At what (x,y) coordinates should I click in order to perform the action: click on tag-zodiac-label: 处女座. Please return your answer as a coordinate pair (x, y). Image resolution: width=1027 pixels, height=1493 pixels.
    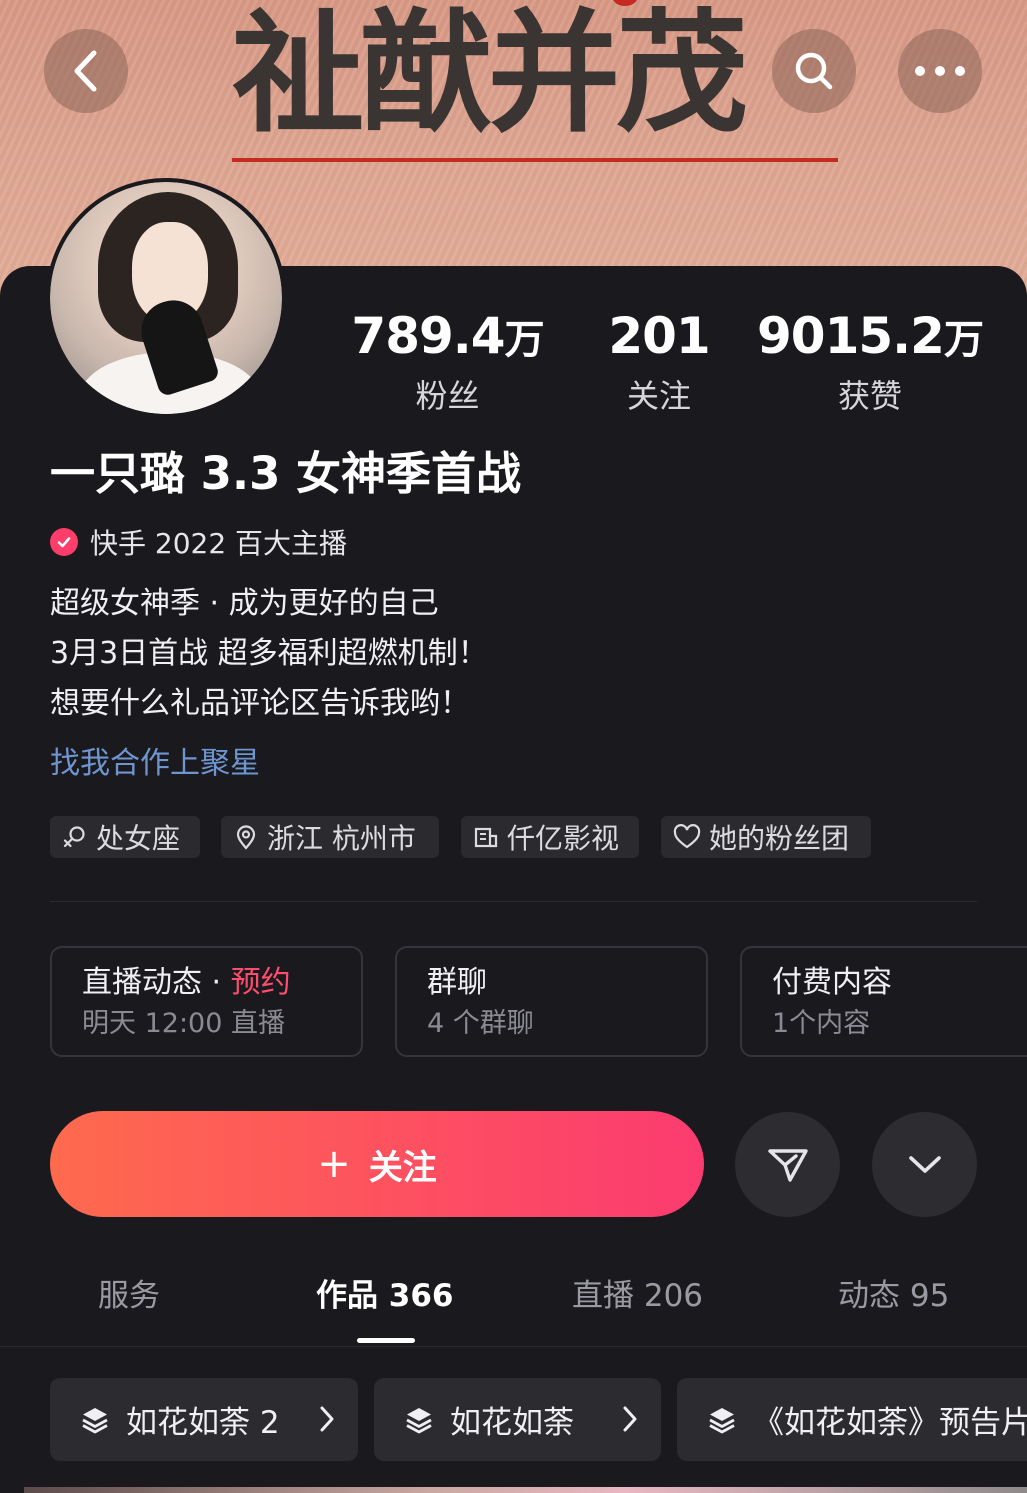
    Looking at the image, I should click on (138, 838).